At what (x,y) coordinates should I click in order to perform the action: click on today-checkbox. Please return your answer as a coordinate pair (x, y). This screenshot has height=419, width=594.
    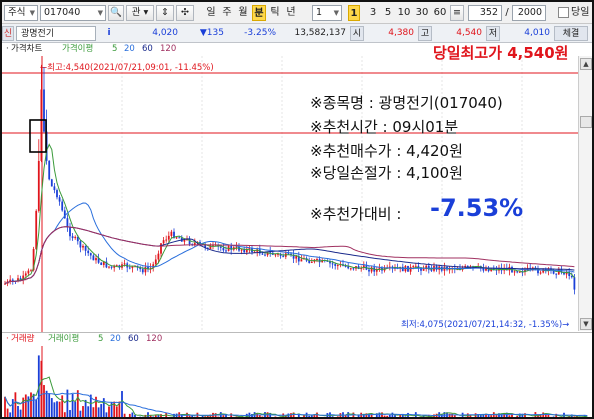
    Looking at the image, I should click on (563, 12).